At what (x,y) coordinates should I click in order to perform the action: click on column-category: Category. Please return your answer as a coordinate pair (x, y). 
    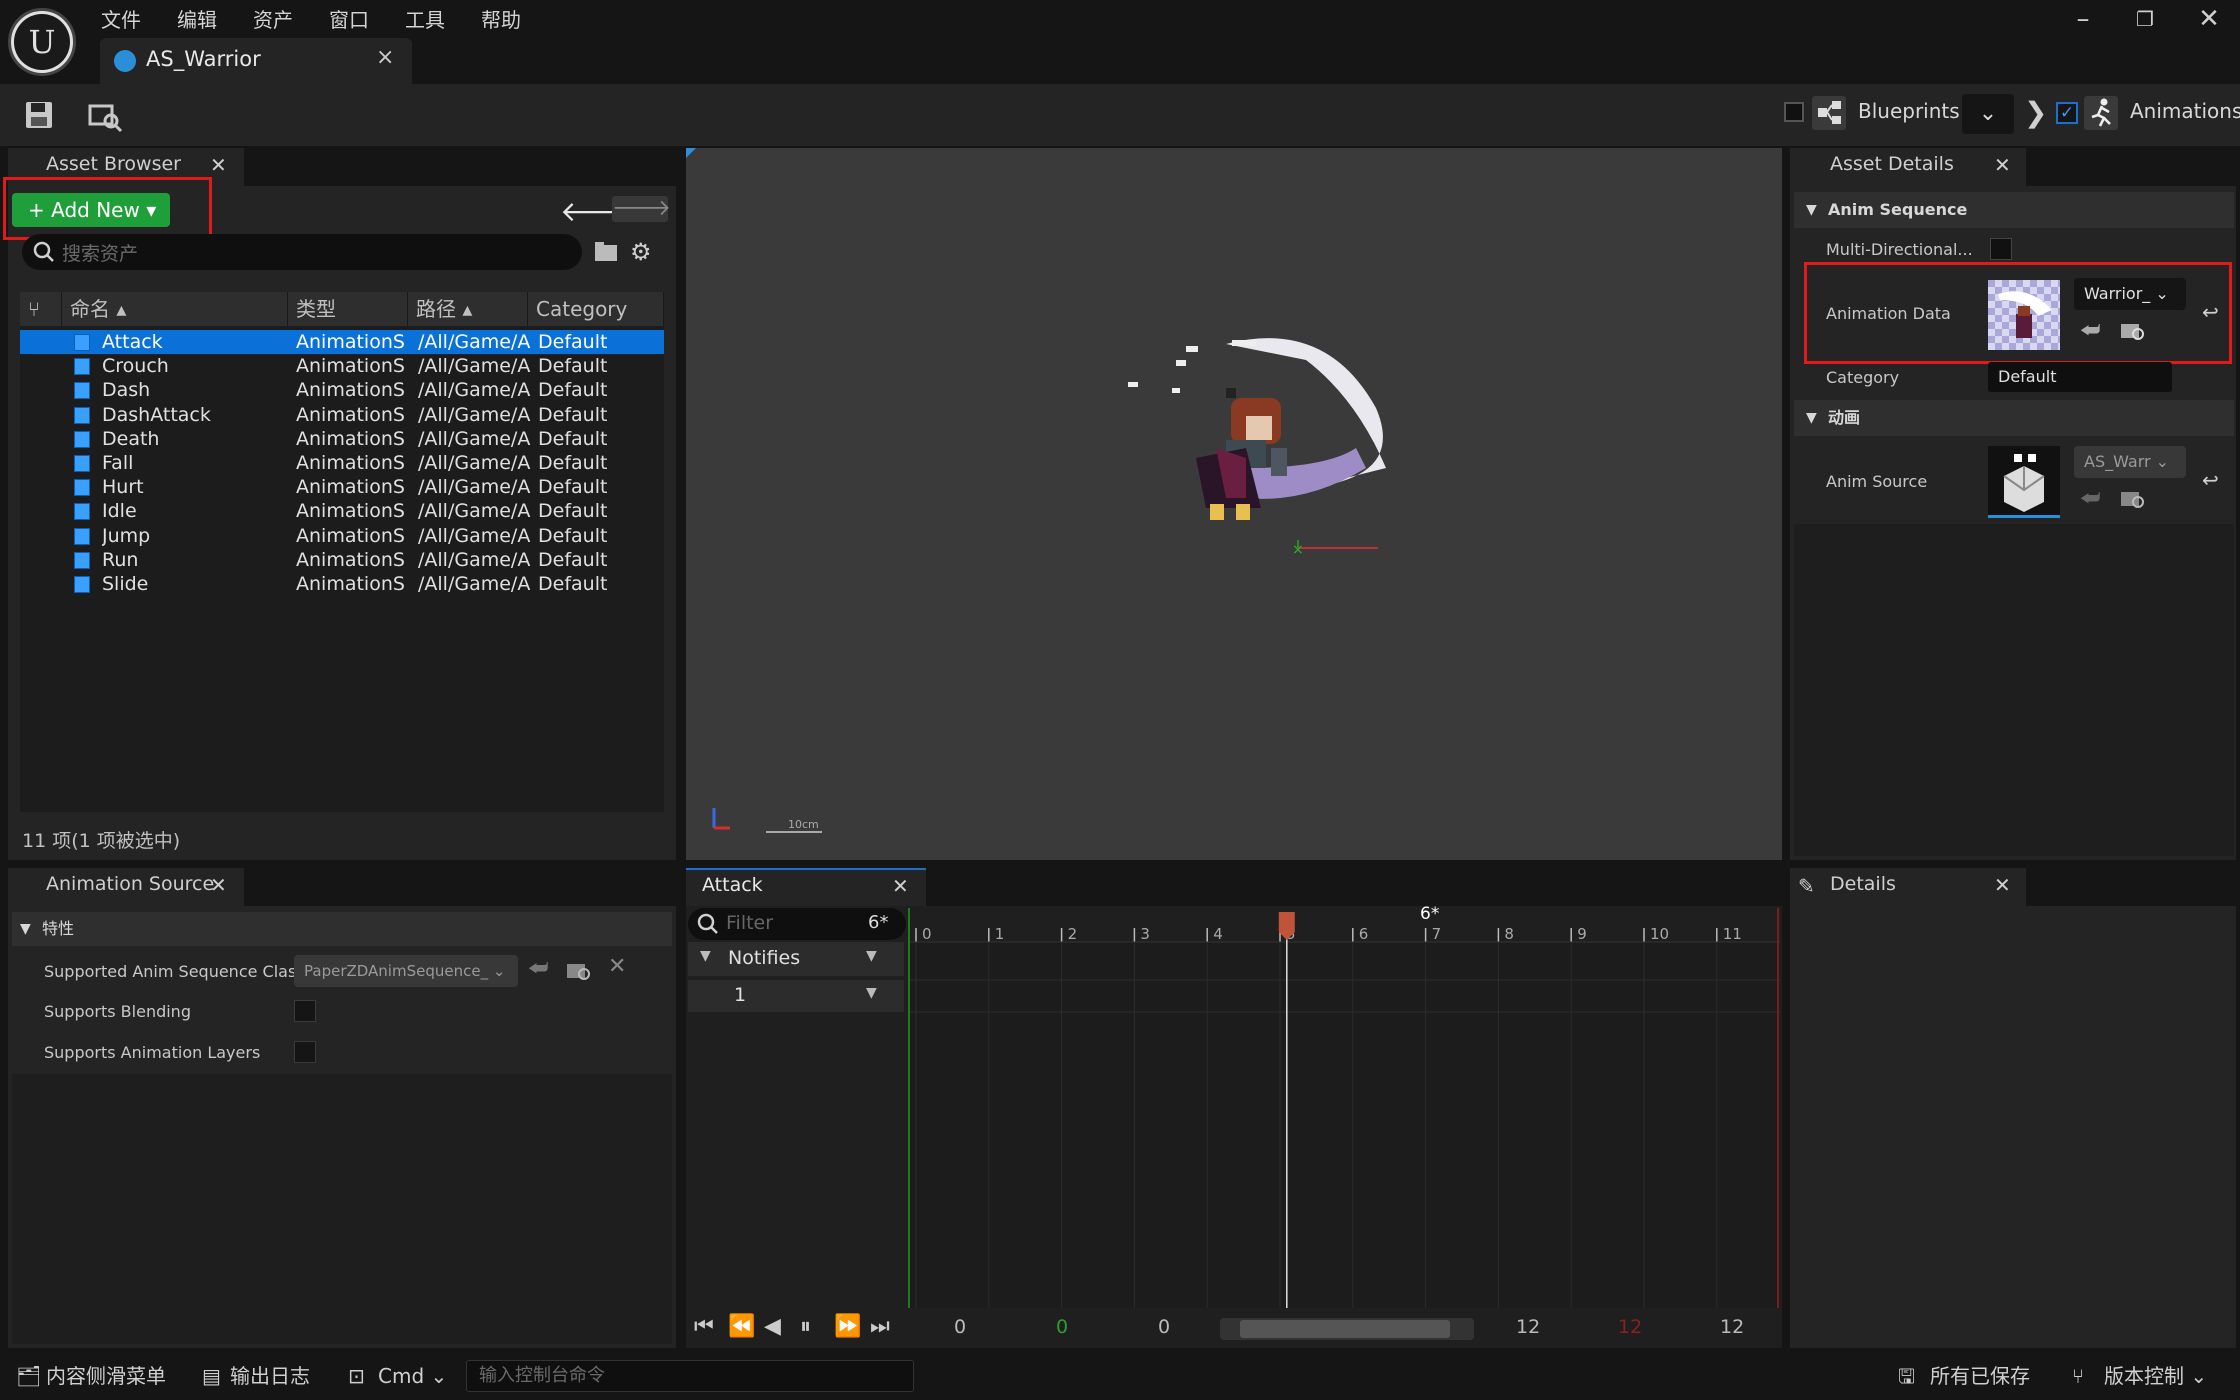
    Looking at the image, I should click on (596, 309).